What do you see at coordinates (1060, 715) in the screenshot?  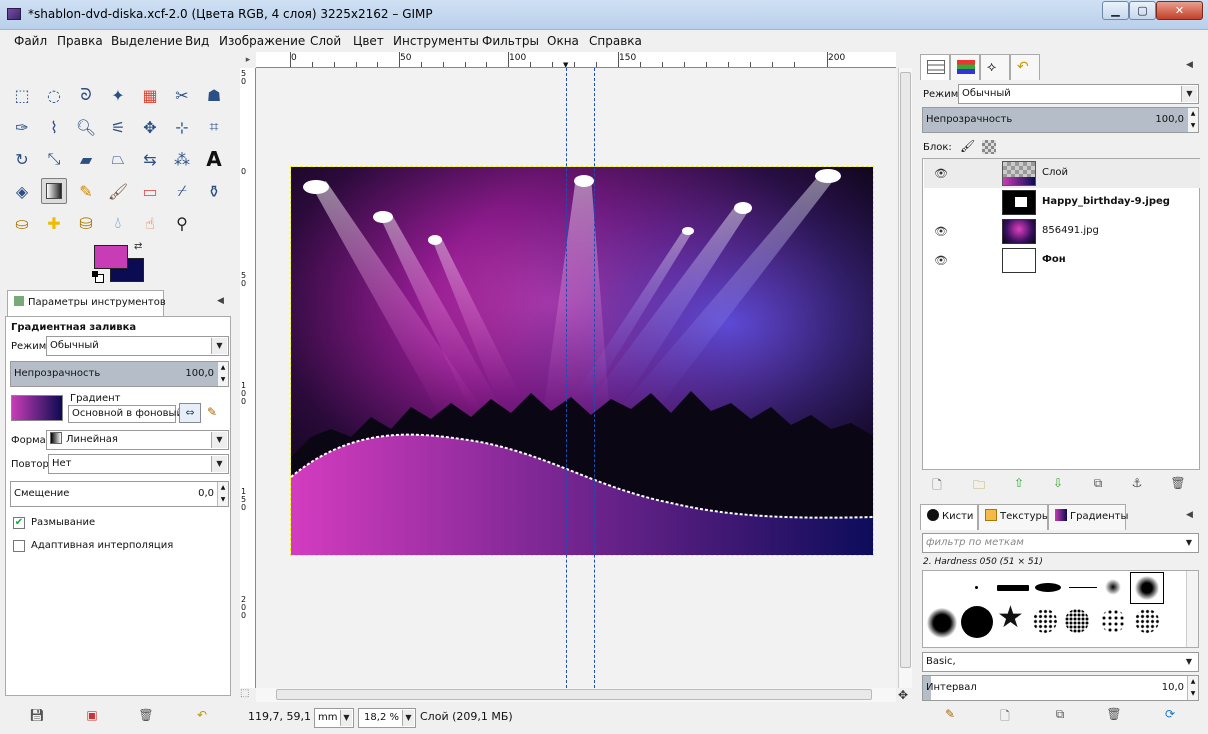 I see `duplicate-brush-icon: ⧉` at bounding box center [1060, 715].